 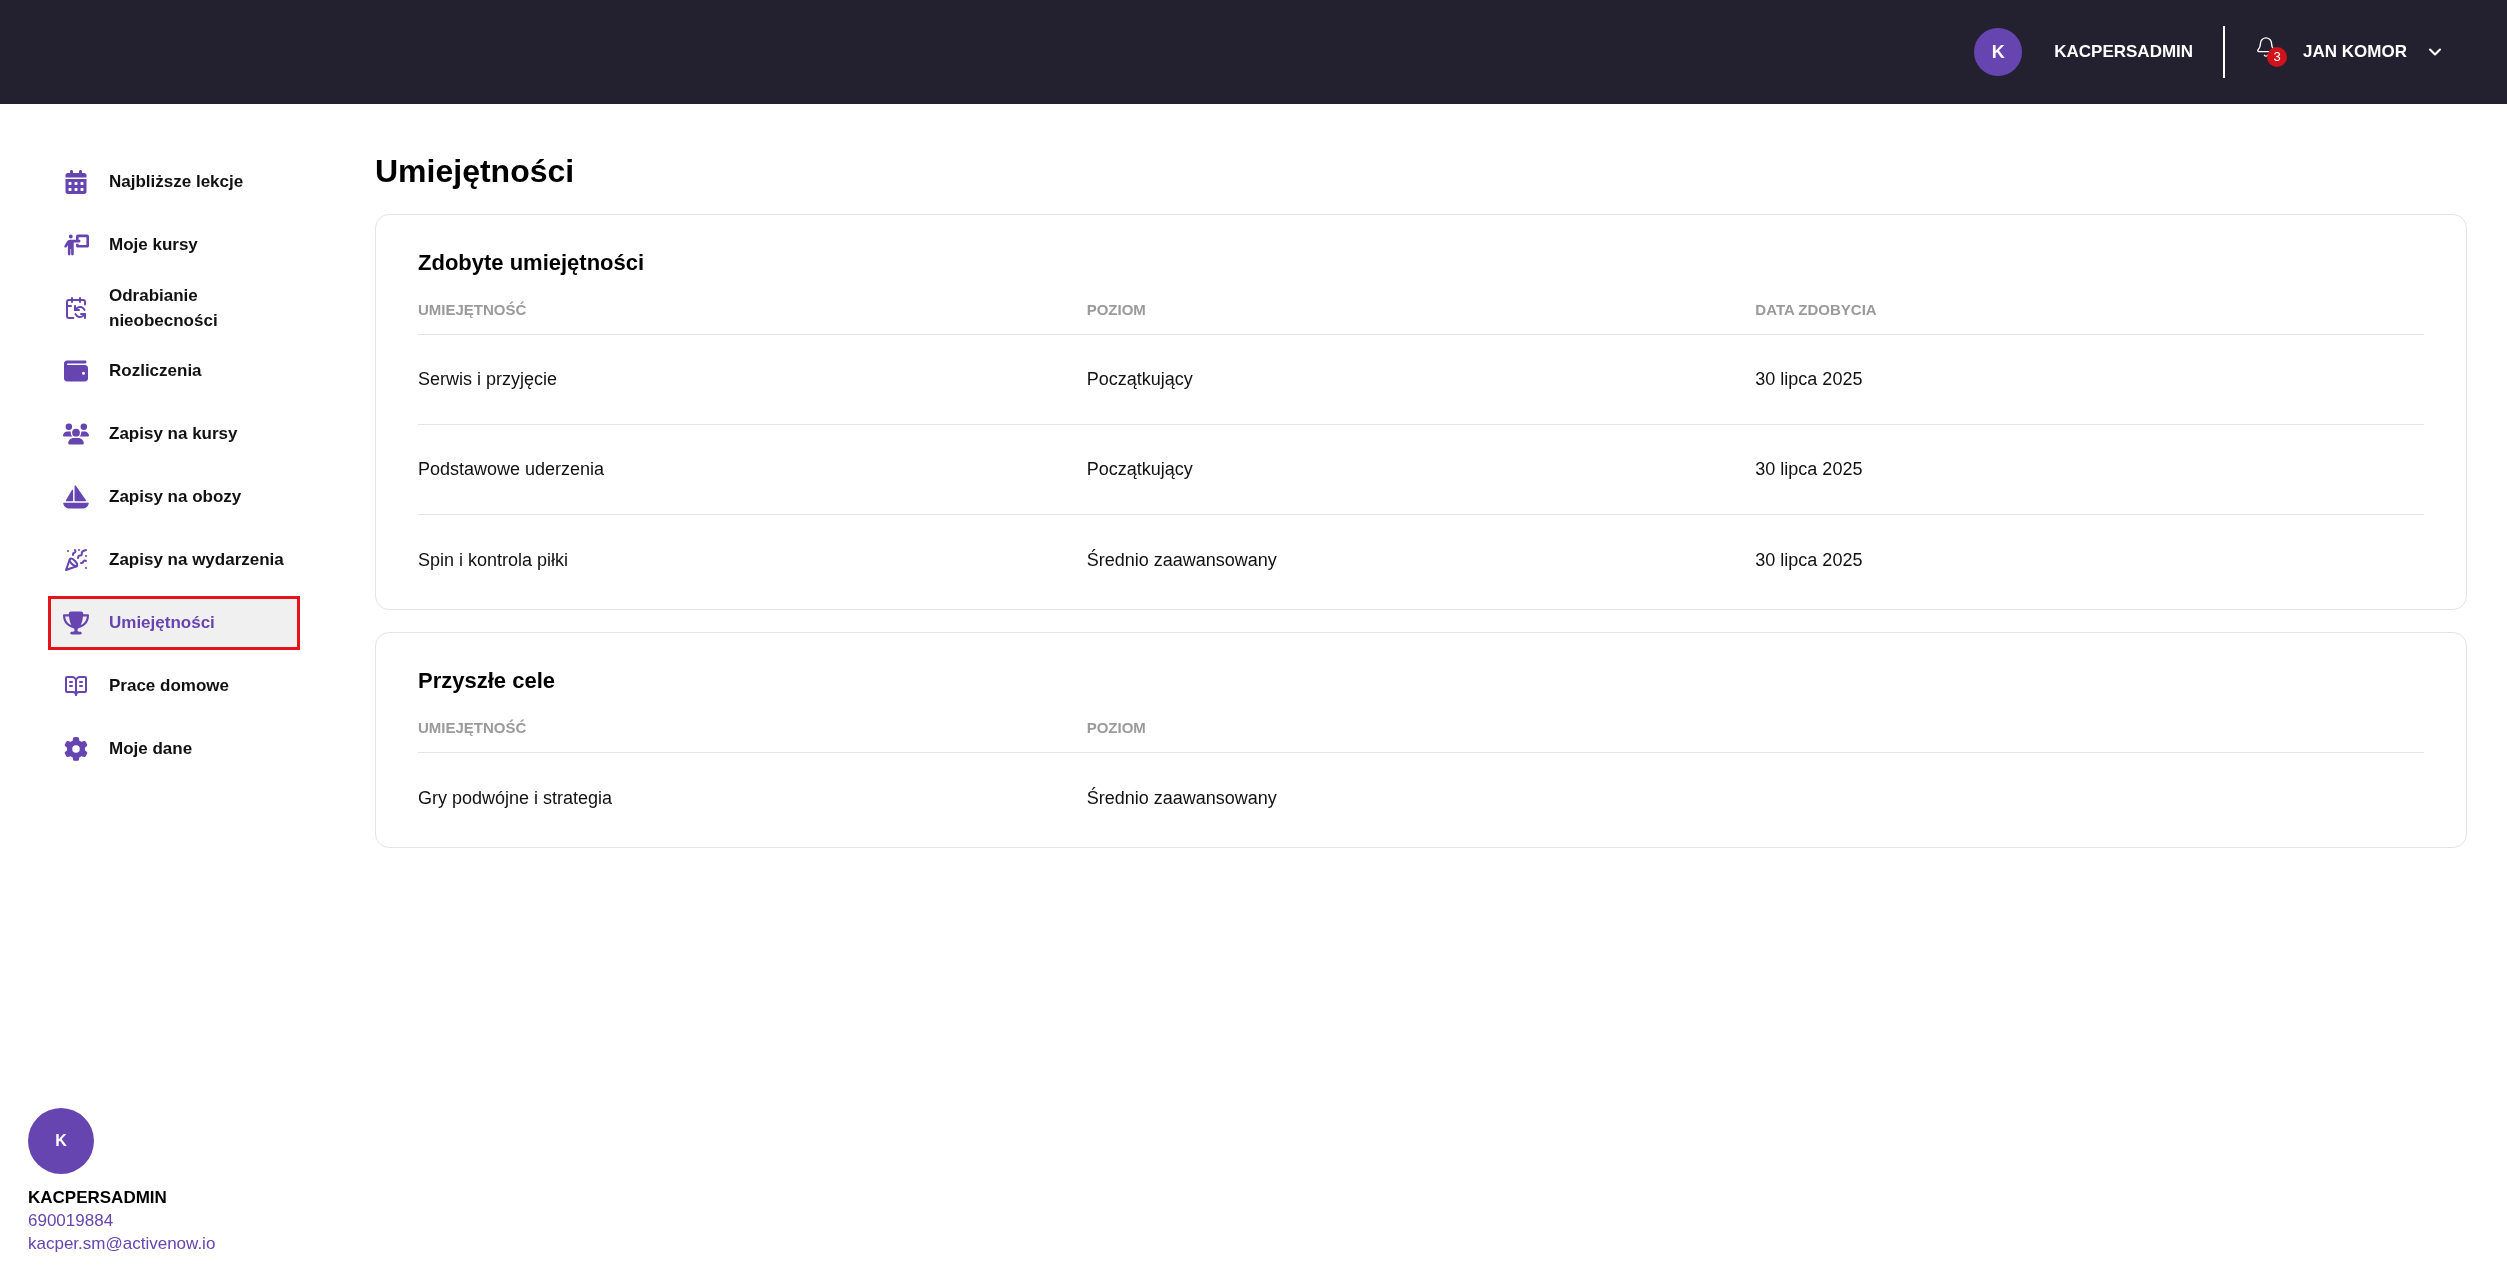 I want to click on profile-name: KACPERSADMIN, so click(x=98, y=1198).